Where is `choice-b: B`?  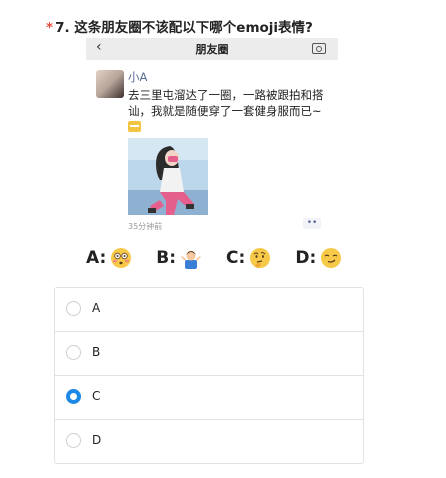
choice-b: B is located at coordinates (209, 354).